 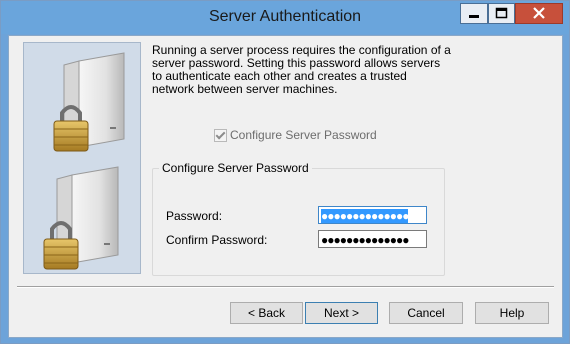 I want to click on configure-server-password-checkbox: Configure Server Password, so click(x=295, y=135).